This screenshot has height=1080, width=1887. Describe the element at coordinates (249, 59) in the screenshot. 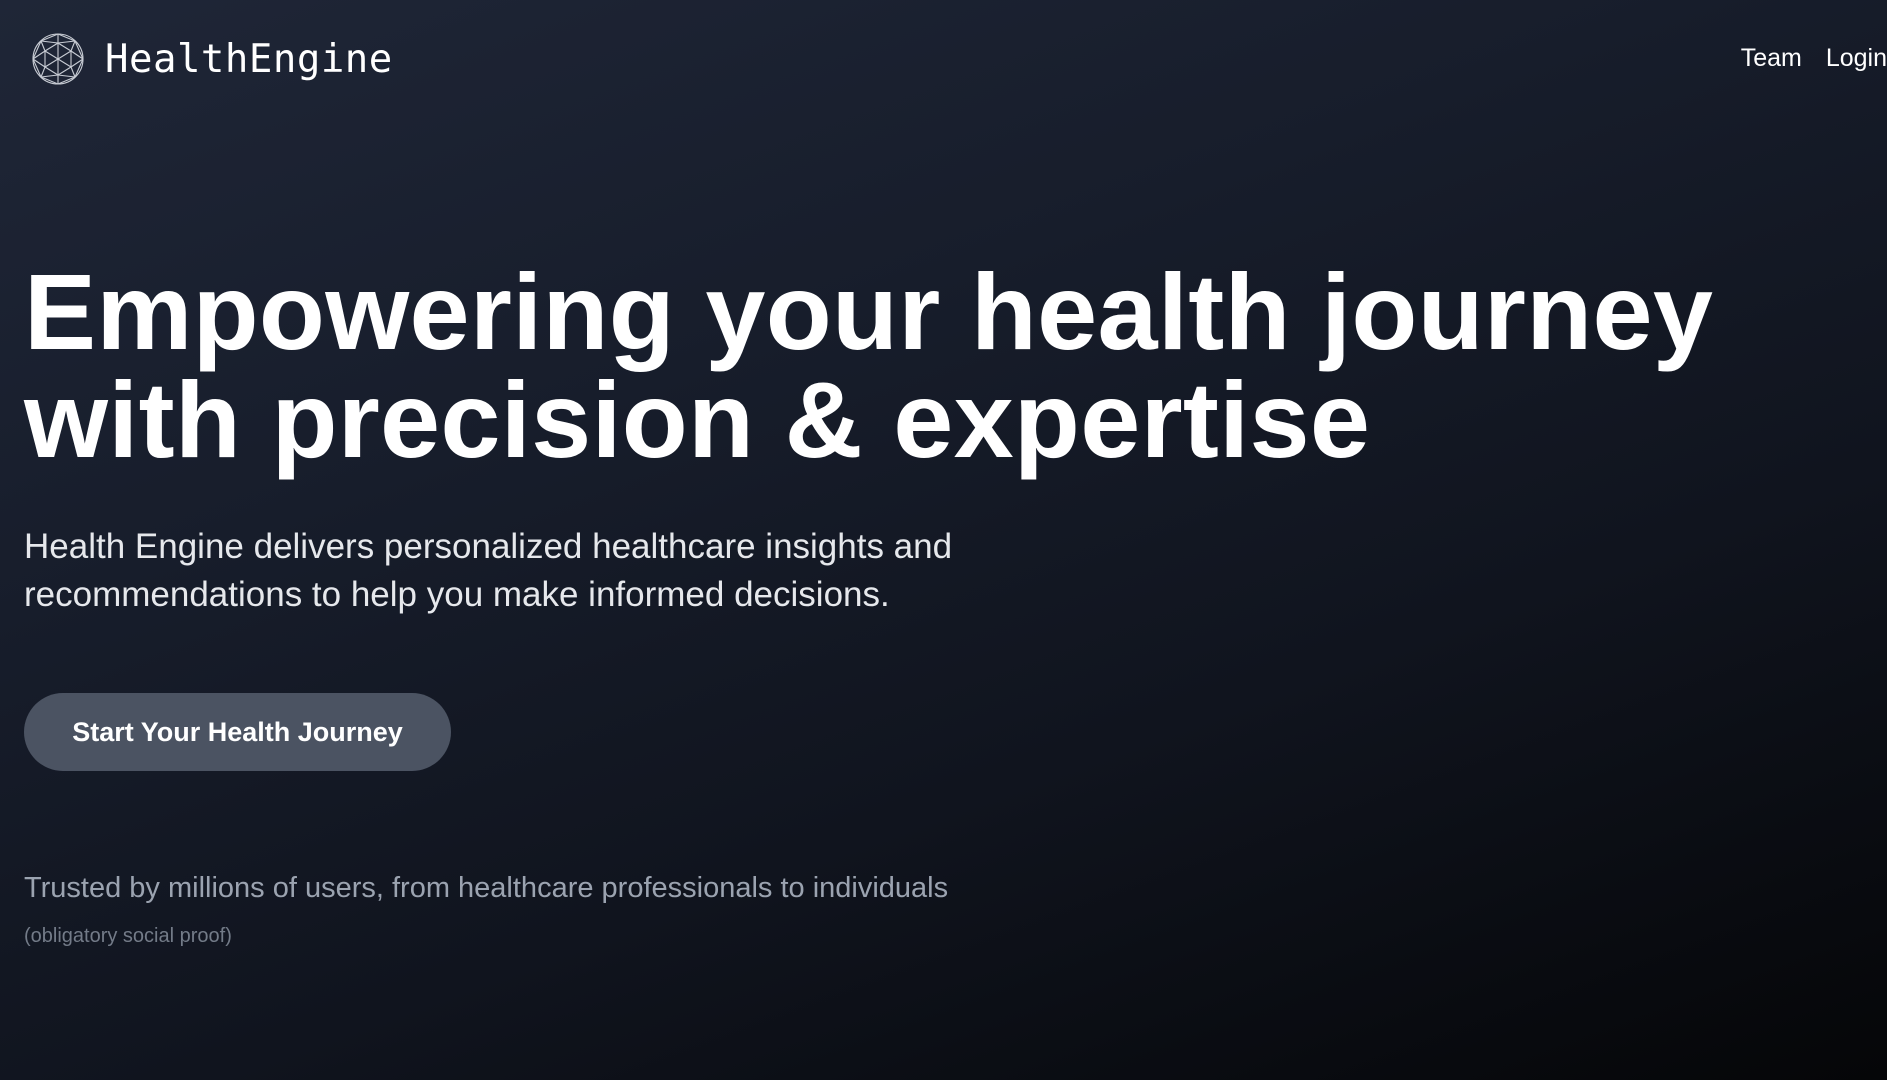

I see `brand-name: HealthEngine` at that location.